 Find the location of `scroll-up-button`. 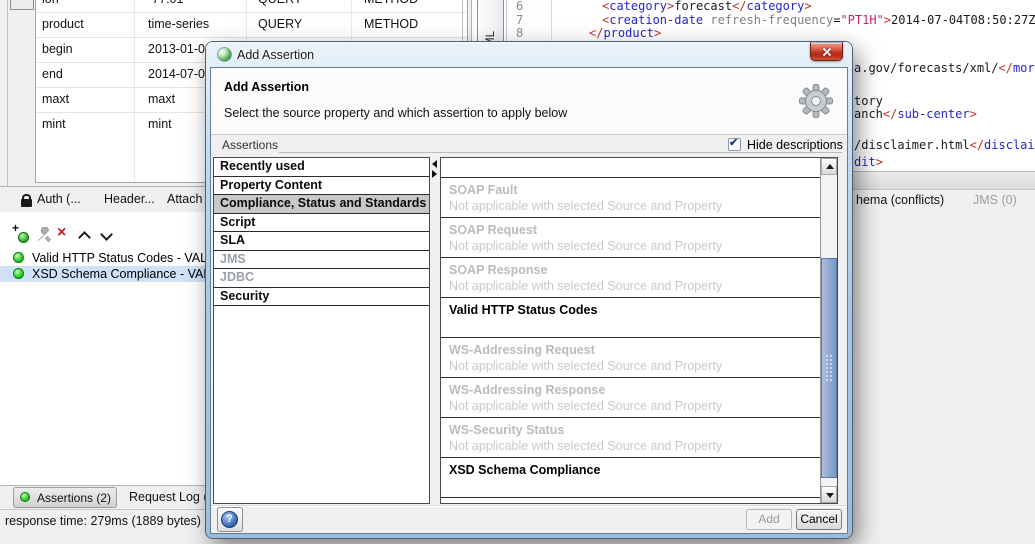

scroll-up-button is located at coordinates (829, 166).